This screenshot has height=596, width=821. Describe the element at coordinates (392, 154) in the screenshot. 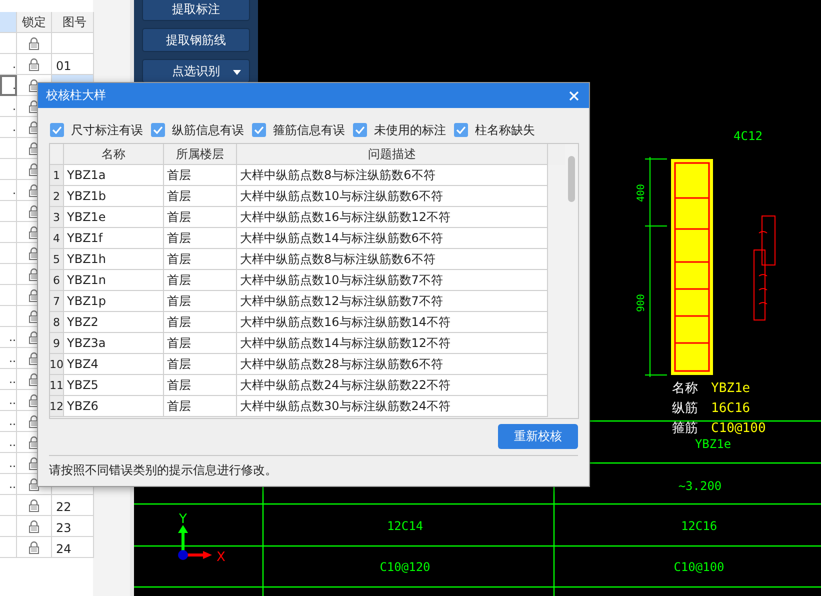

I see `column-header: 问题描述` at that location.